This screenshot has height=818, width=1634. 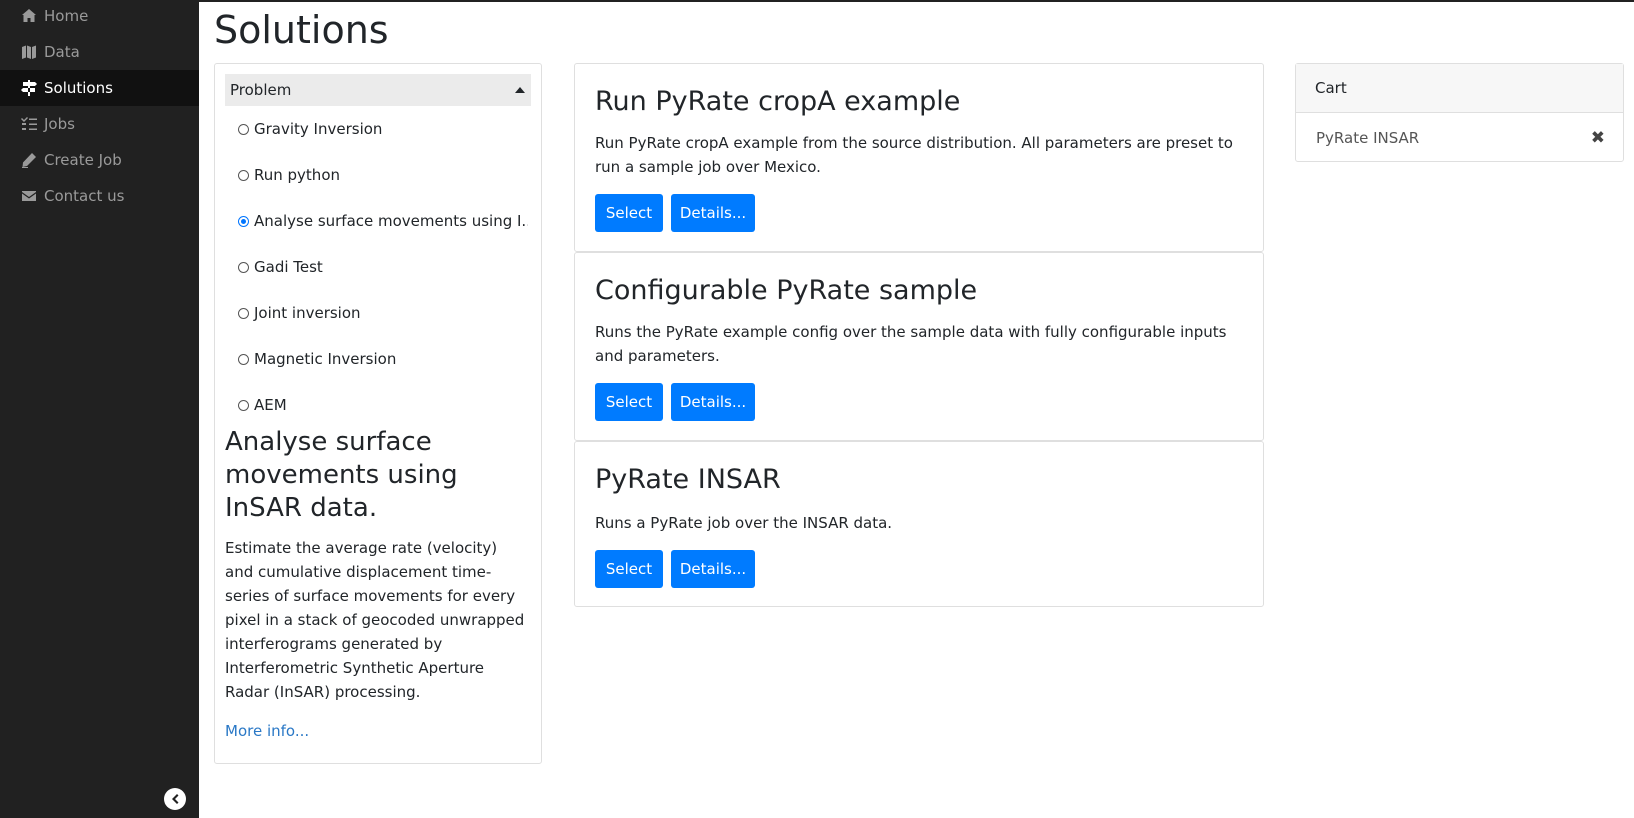 I want to click on solution-title: Run PyRate cropA example, so click(x=778, y=101).